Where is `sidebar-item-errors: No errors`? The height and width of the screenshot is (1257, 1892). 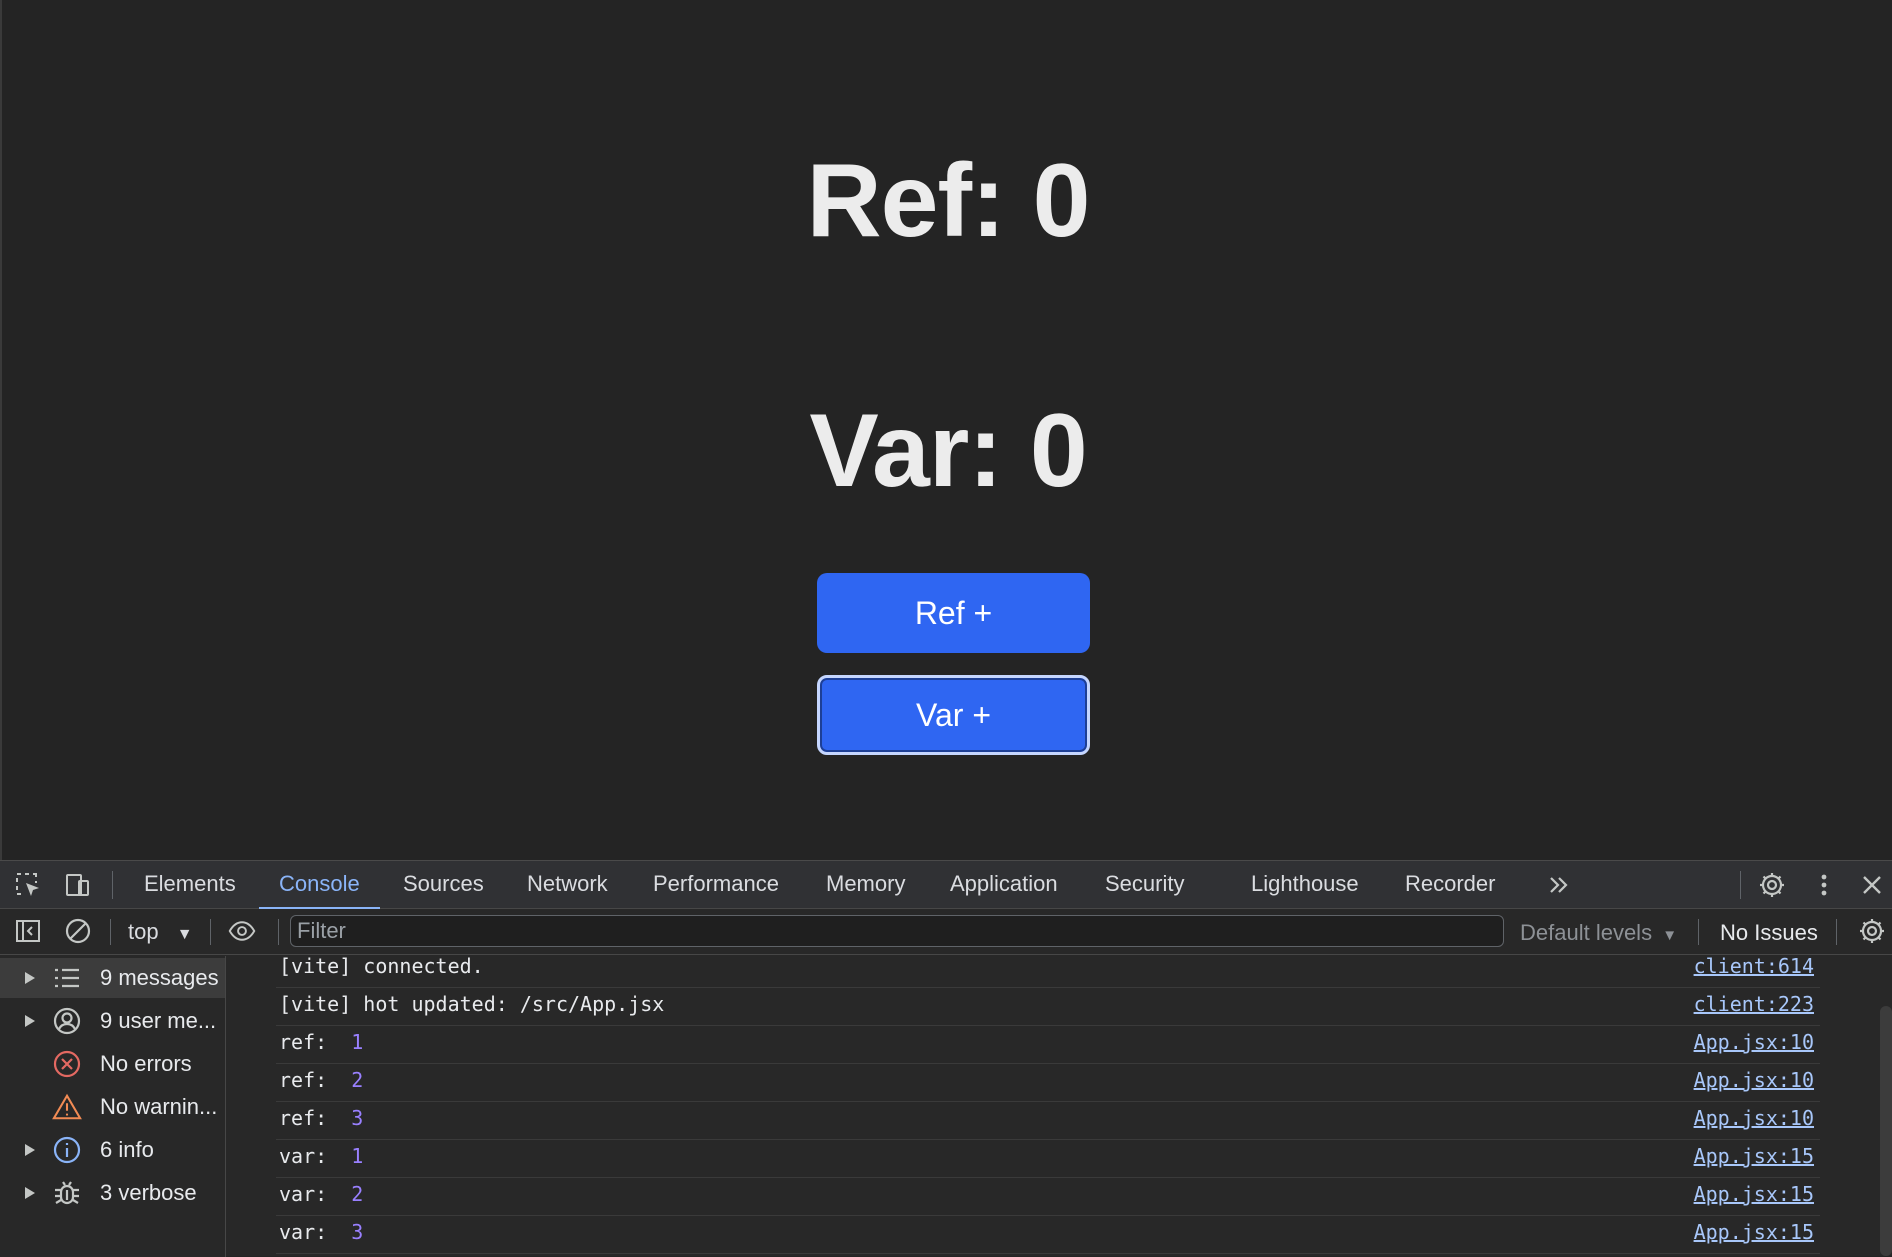
sidebar-item-errors: No errors is located at coordinates (112, 1064).